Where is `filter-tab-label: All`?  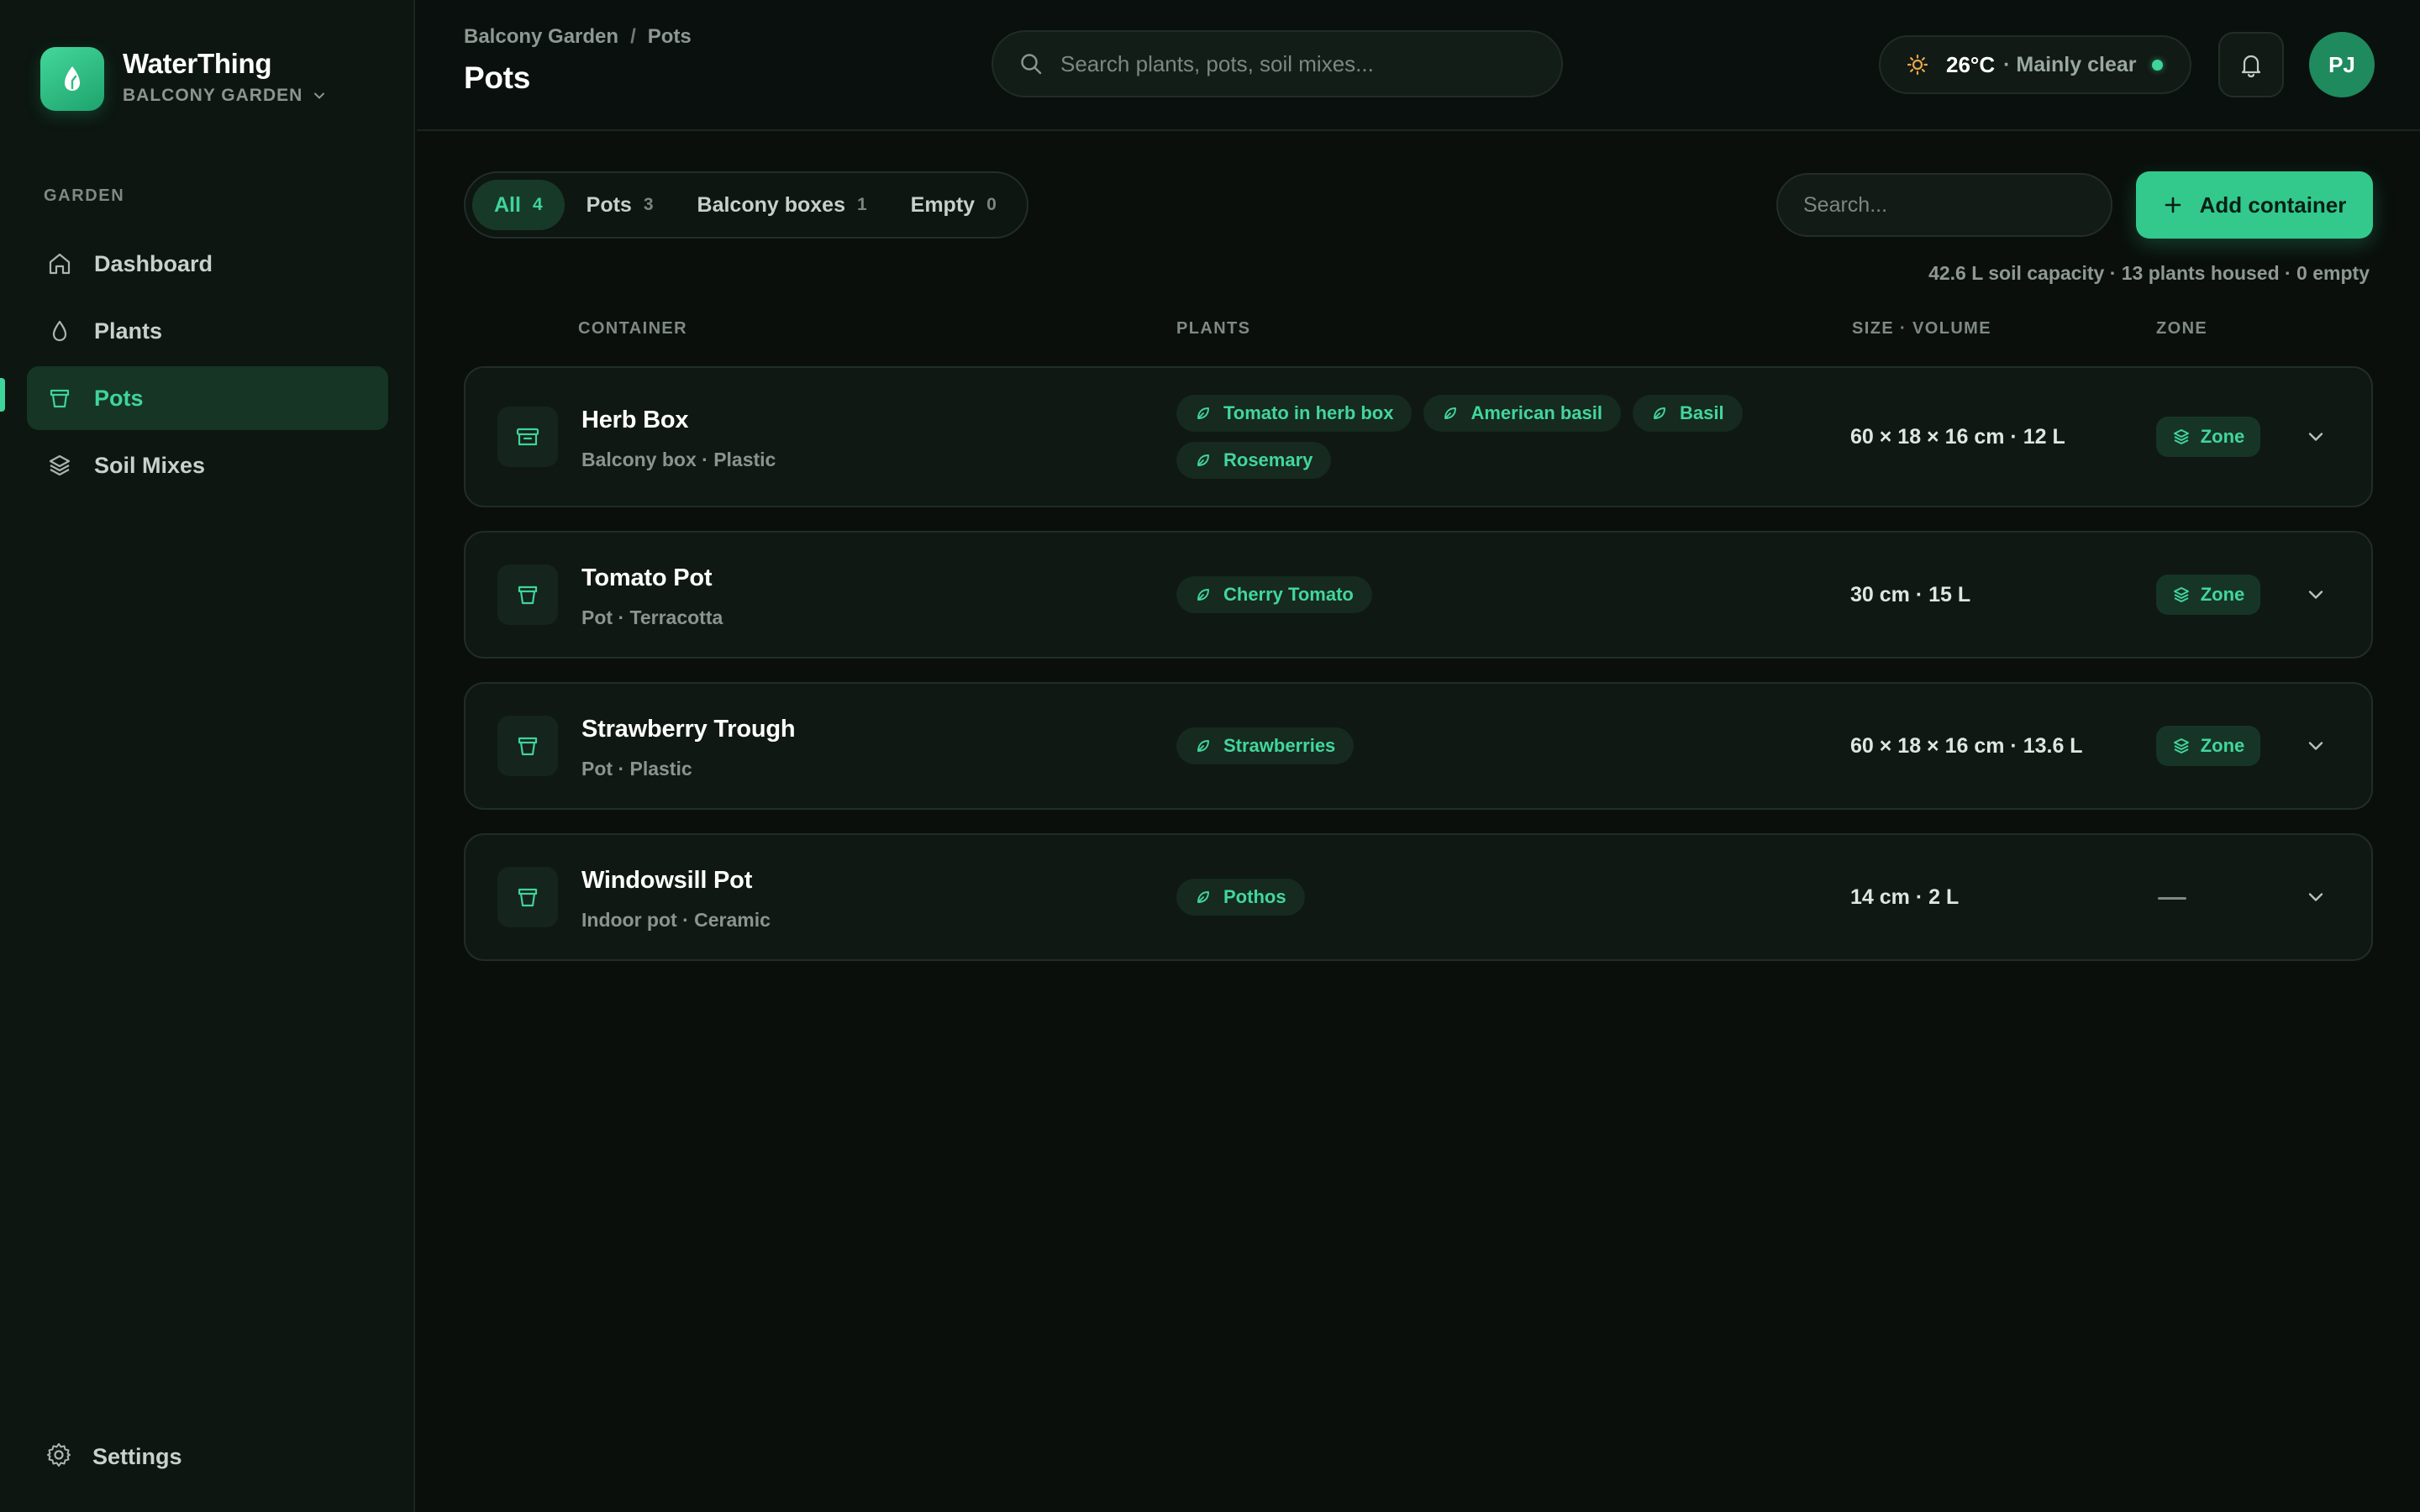 filter-tab-label: All is located at coordinates (508, 204).